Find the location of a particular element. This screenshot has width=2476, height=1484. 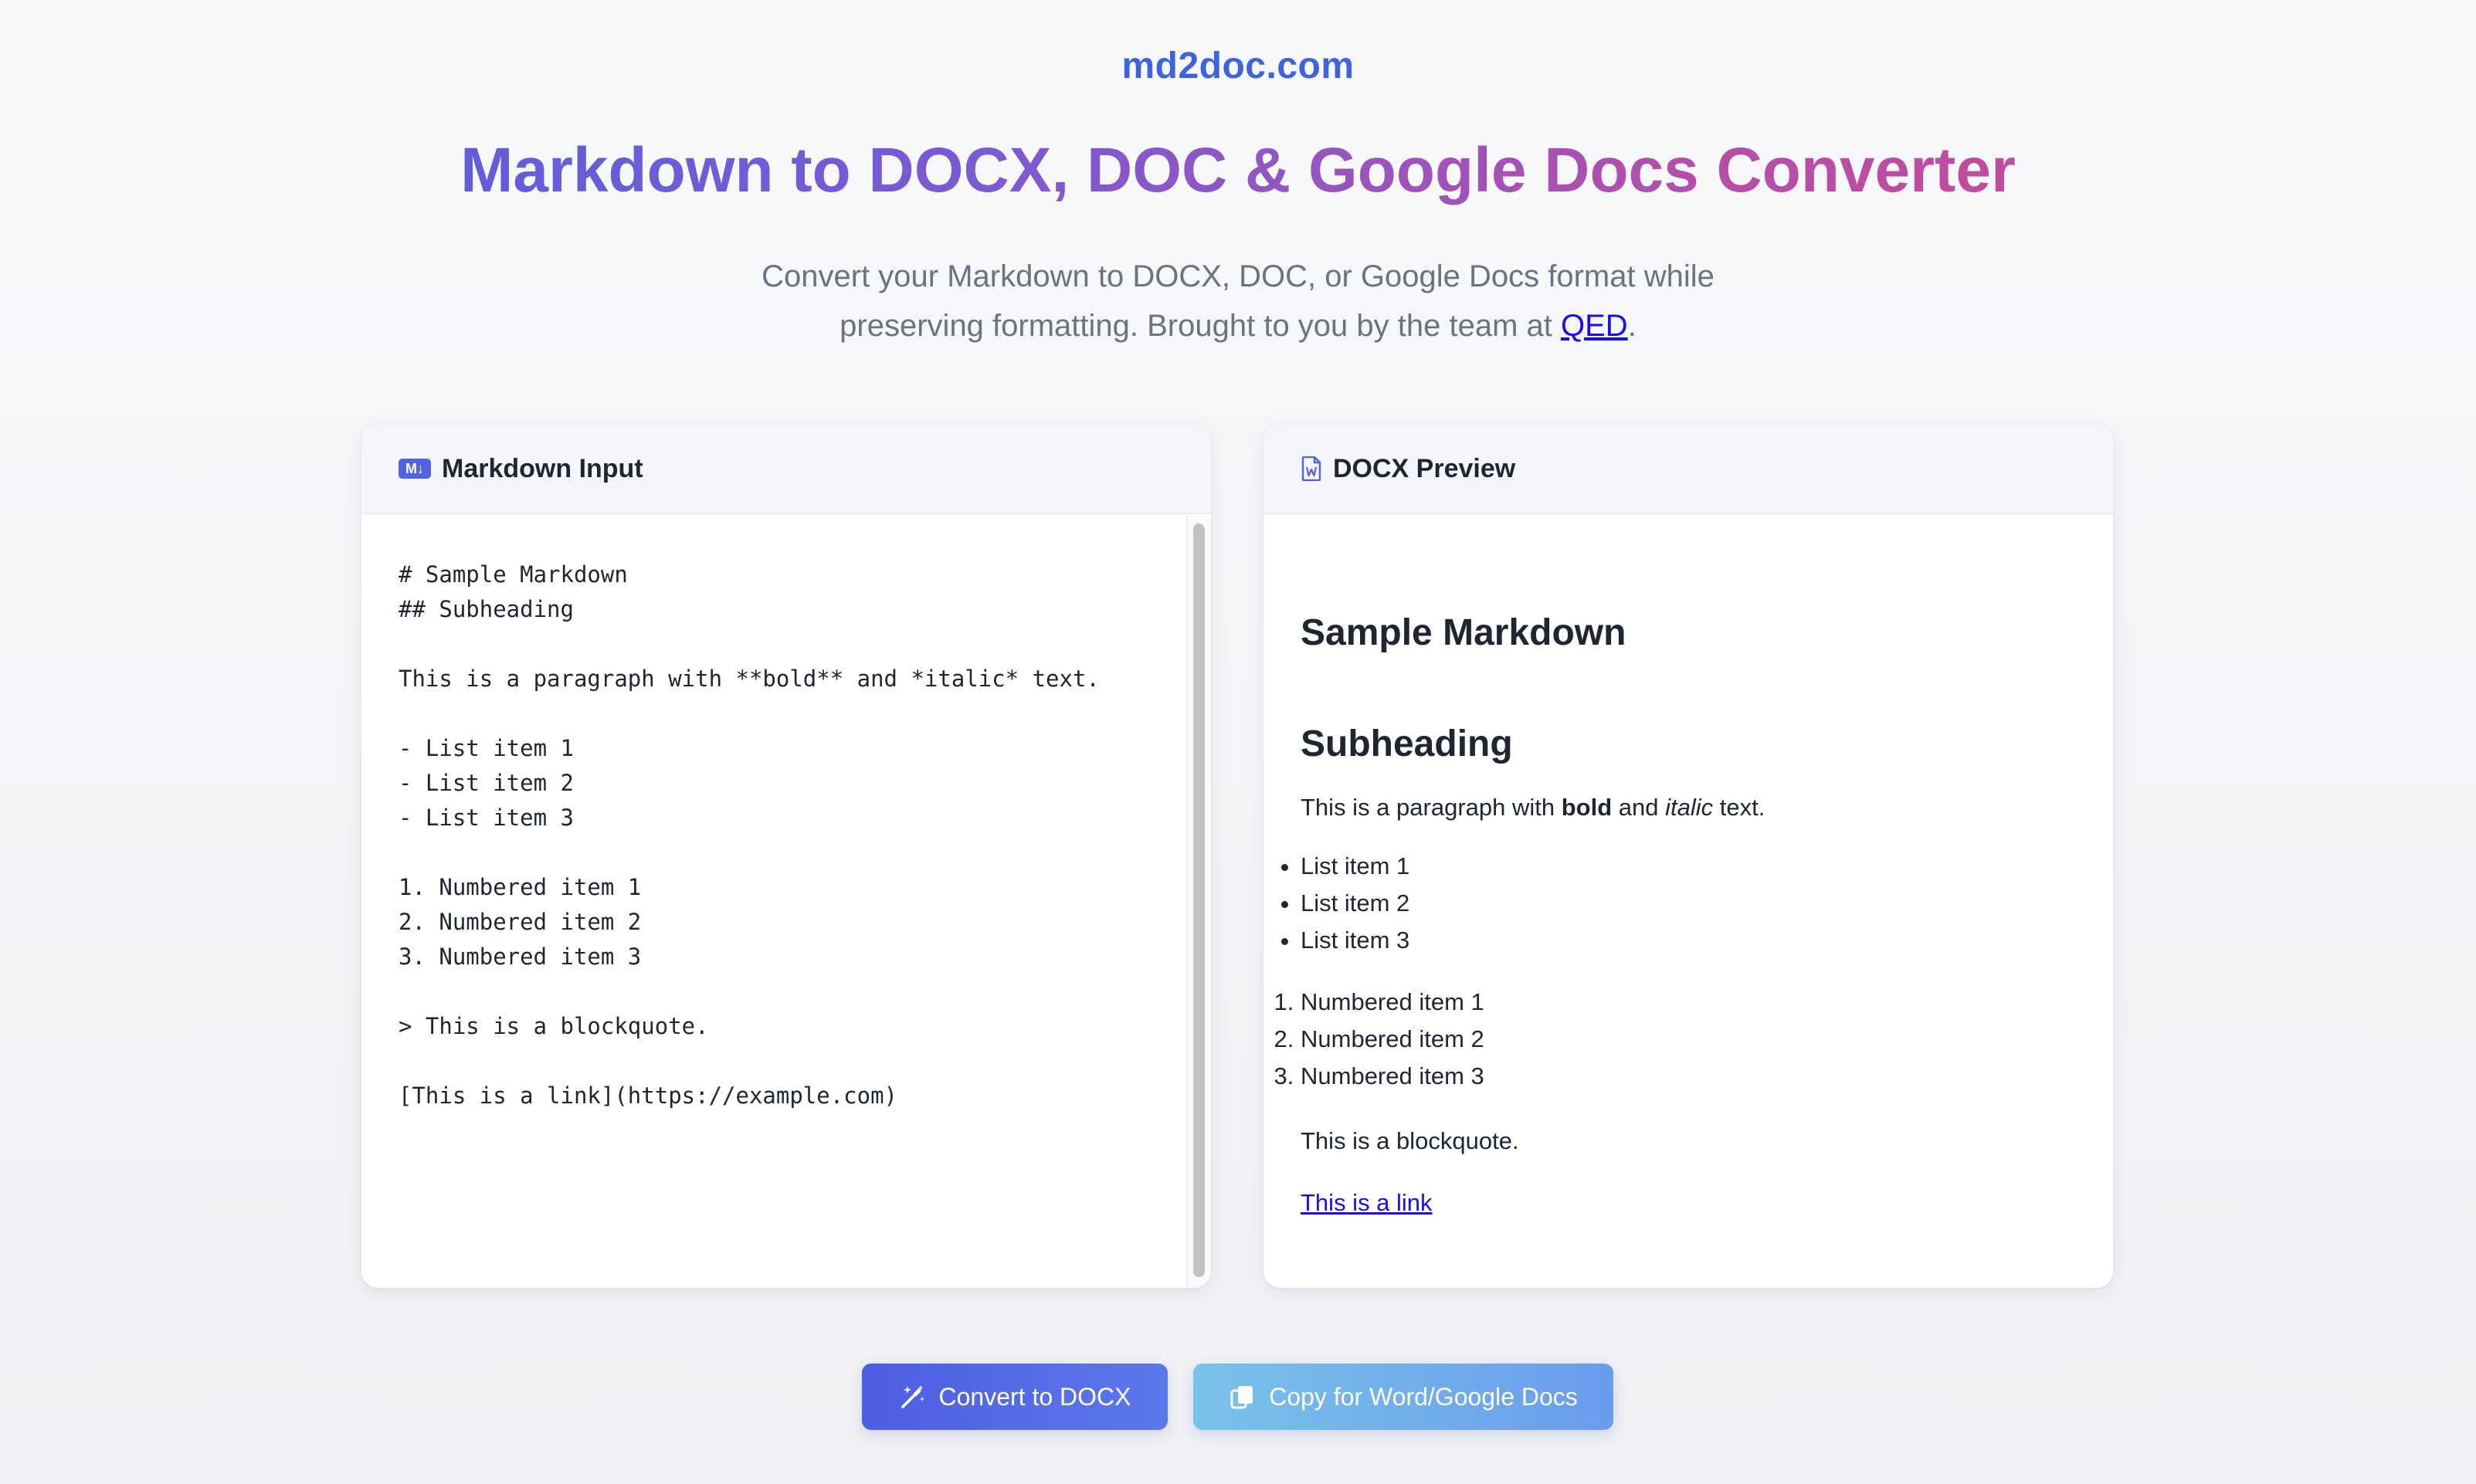

paragraph-suffix: text. is located at coordinates (1739, 807).